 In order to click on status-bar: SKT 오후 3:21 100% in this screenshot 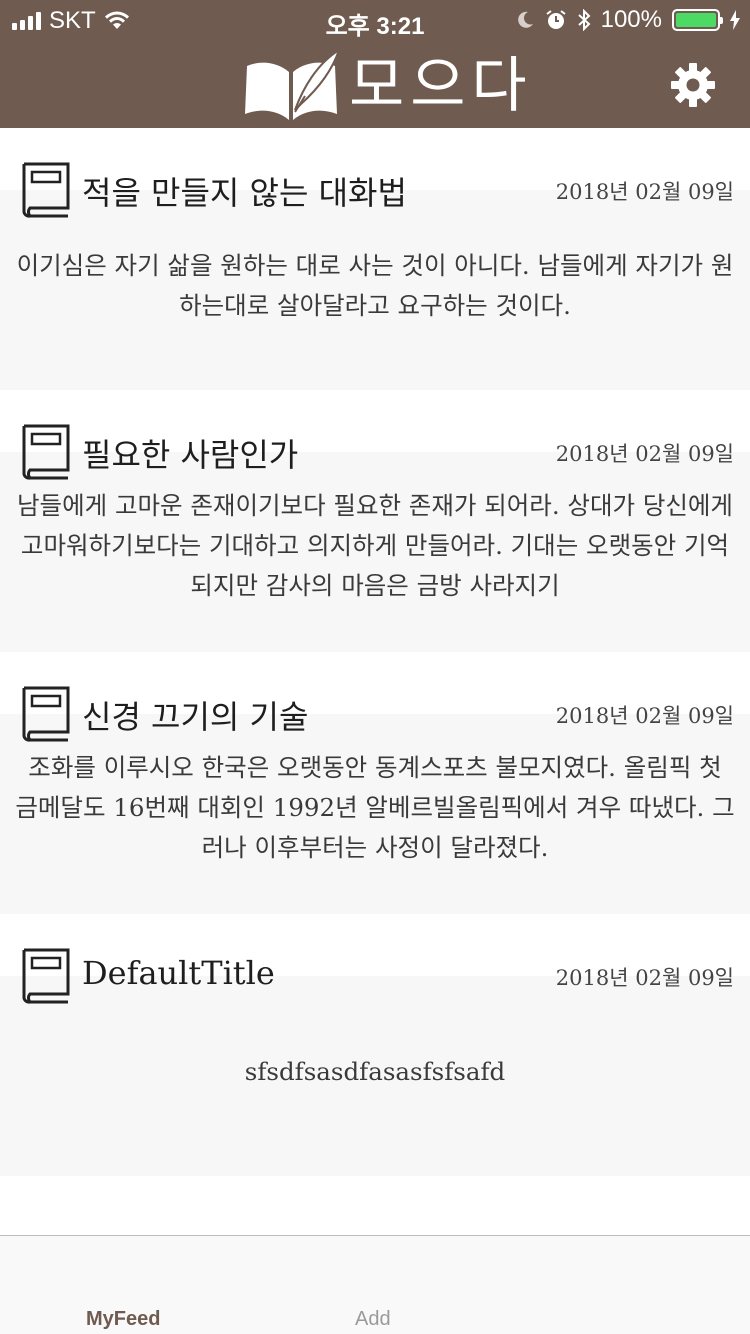, I will do `click(375, 20)`.